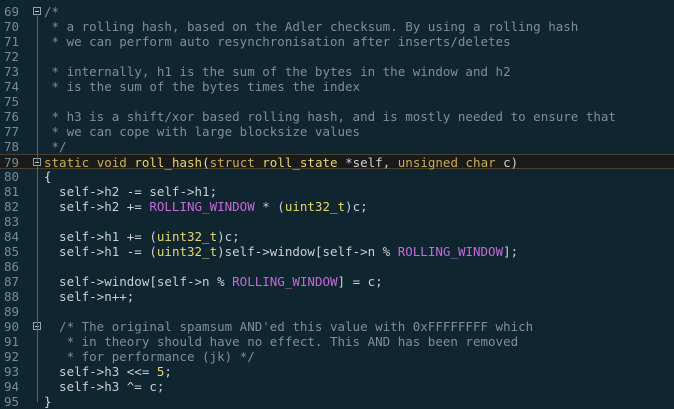 The height and width of the screenshot is (409, 674). What do you see at coordinates (12, 116) in the screenshot?
I see `line-number: 76` at bounding box center [12, 116].